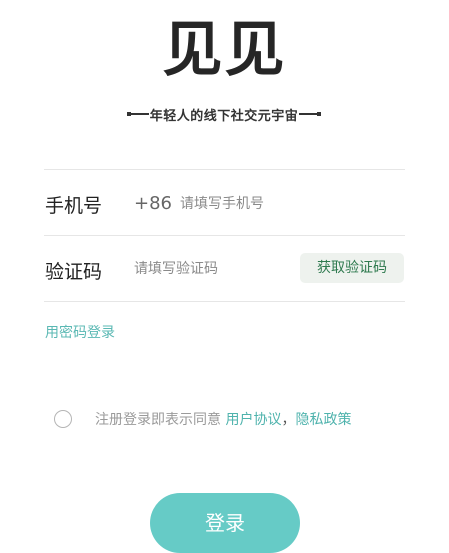 The image size is (449, 553). I want to click on code-label: 验证码, so click(74, 272).